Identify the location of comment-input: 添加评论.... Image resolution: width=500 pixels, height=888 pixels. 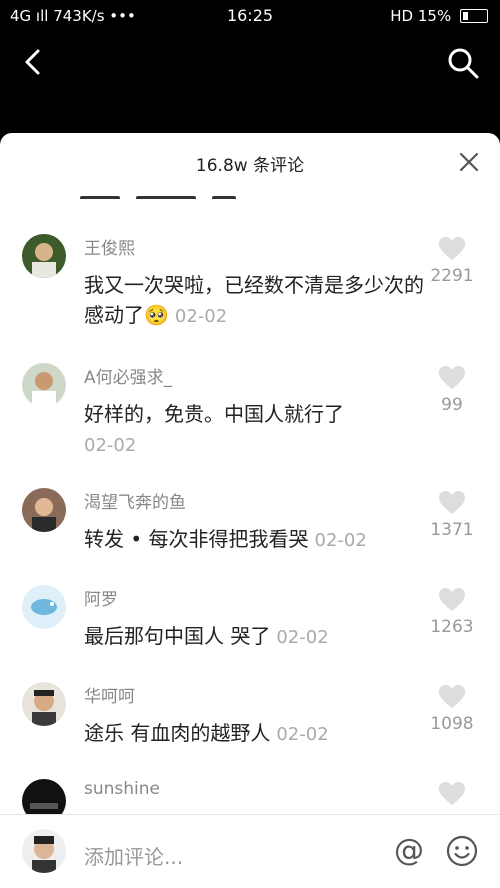
(133, 855).